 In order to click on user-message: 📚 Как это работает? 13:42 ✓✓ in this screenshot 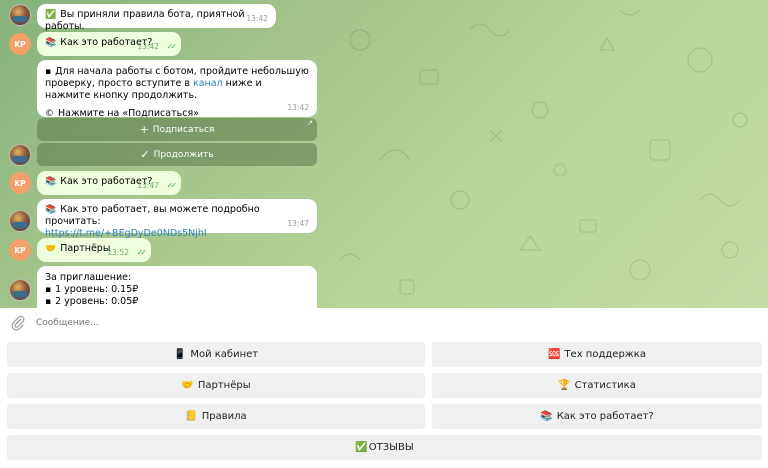, I will do `click(109, 44)`.